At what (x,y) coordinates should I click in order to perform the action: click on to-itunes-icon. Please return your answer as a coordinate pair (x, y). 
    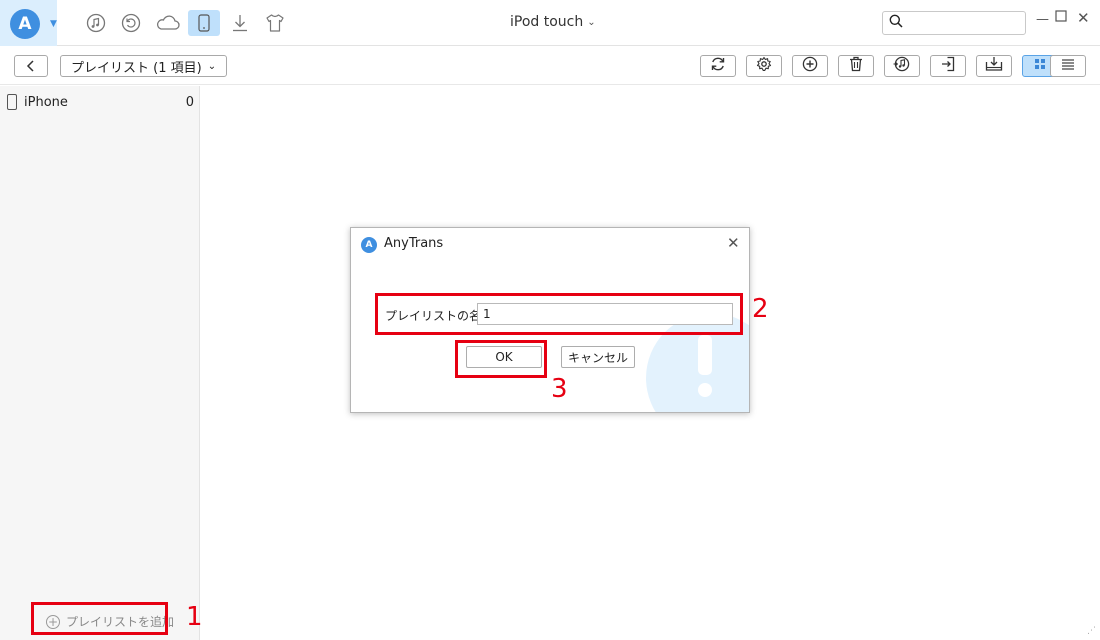
    Looking at the image, I should click on (902, 66).